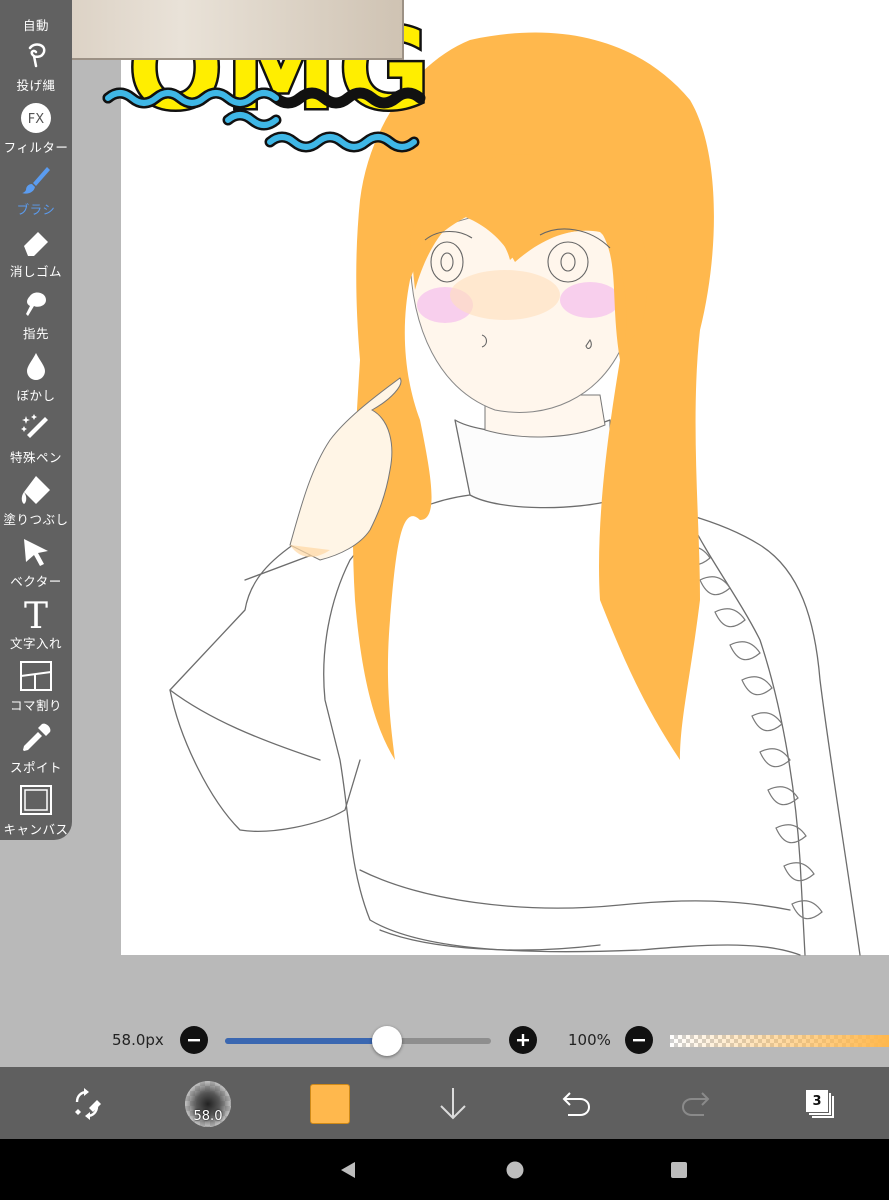  I want to click on tool-lasso: 投げ縄, so click(36, 64).